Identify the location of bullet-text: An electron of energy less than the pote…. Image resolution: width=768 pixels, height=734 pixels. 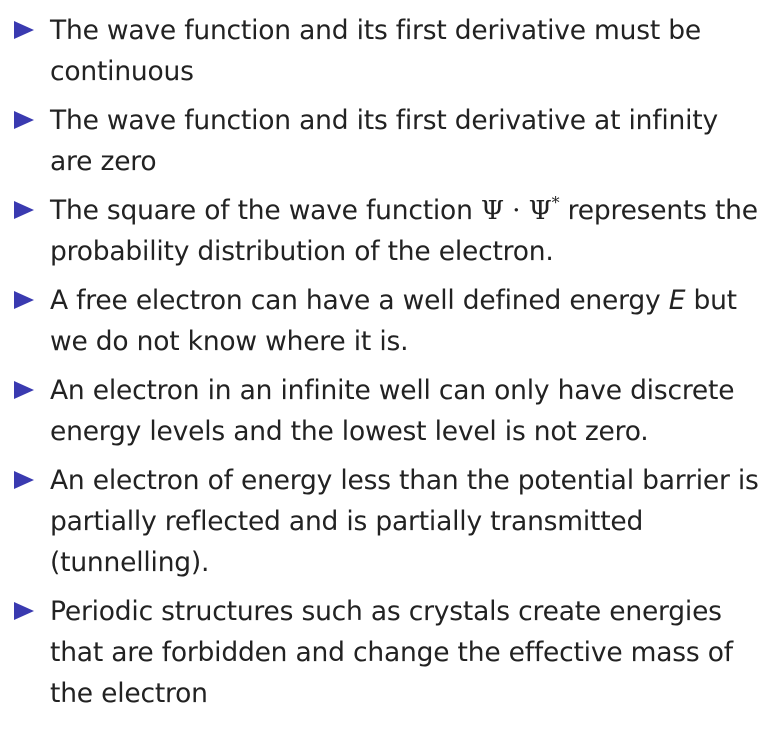
(404, 521).